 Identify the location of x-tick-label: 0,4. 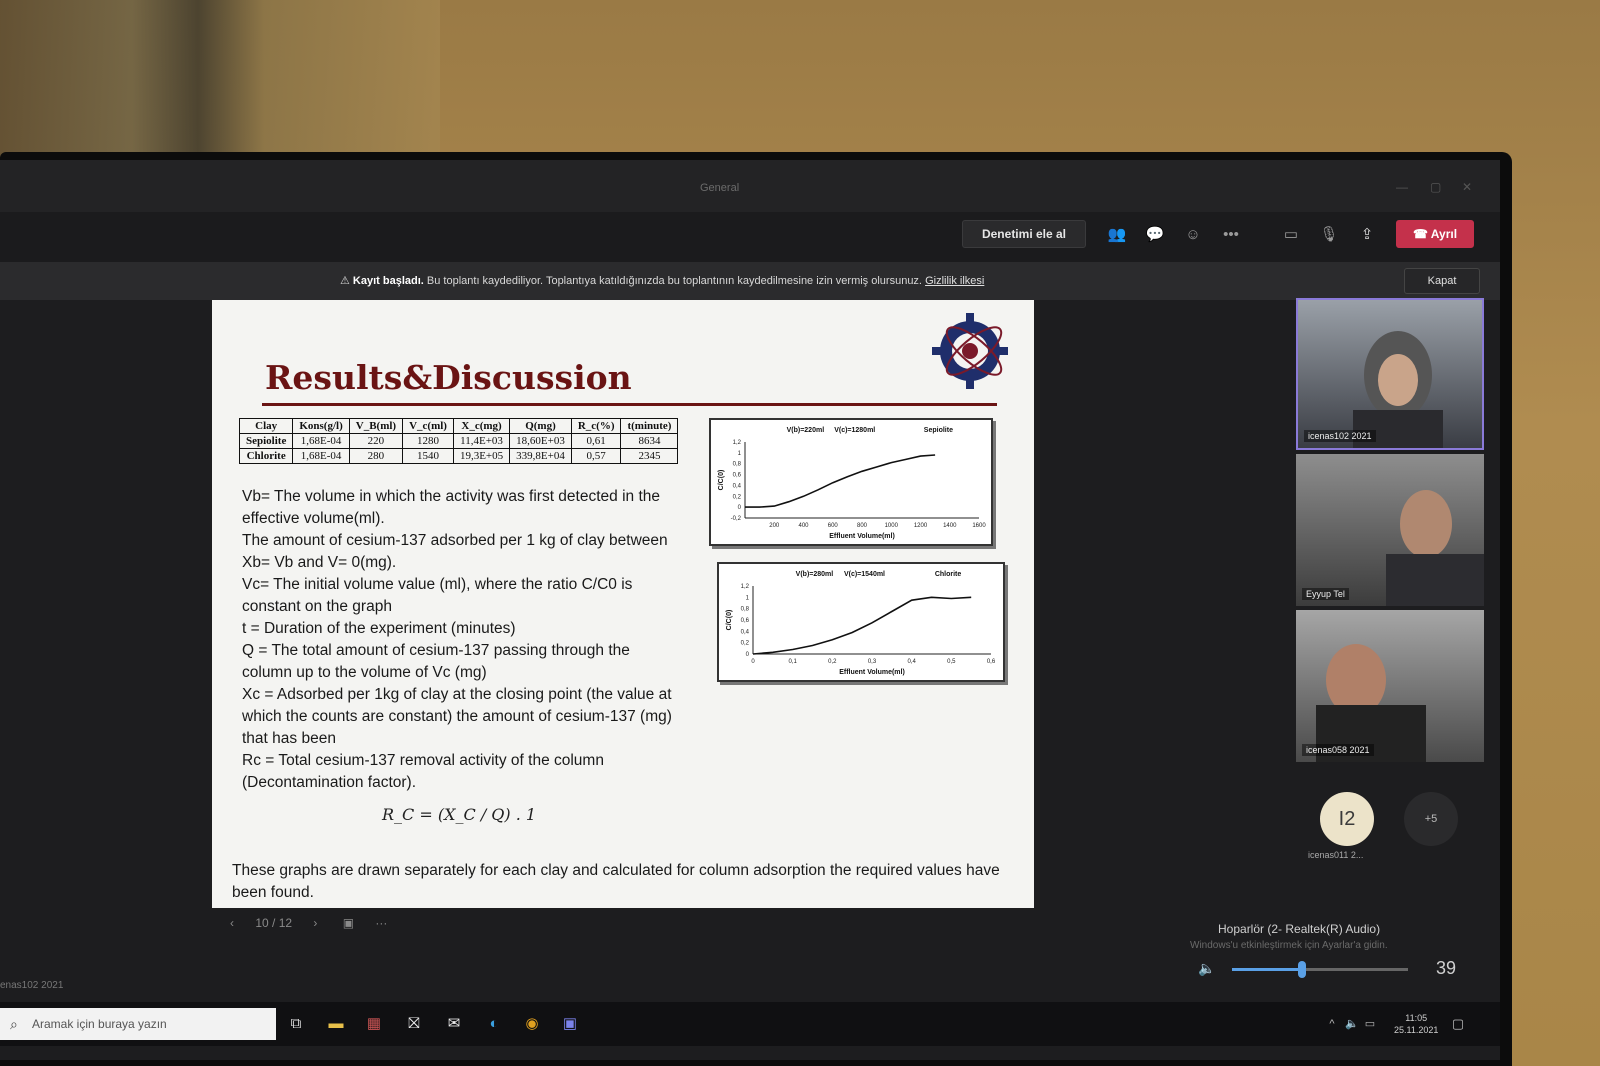
(911, 662).